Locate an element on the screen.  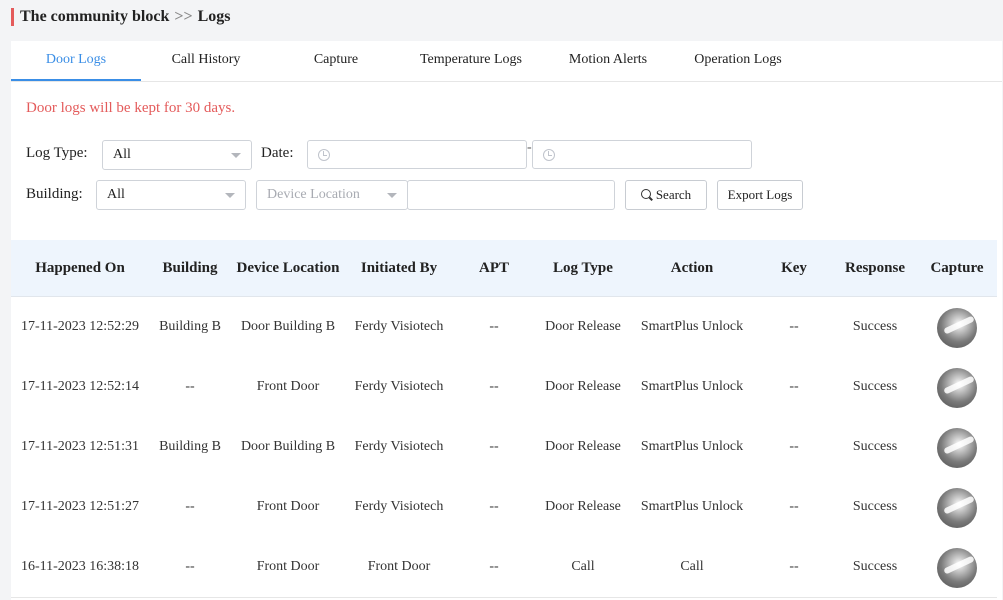
building-label: Building: is located at coordinates (54, 194).